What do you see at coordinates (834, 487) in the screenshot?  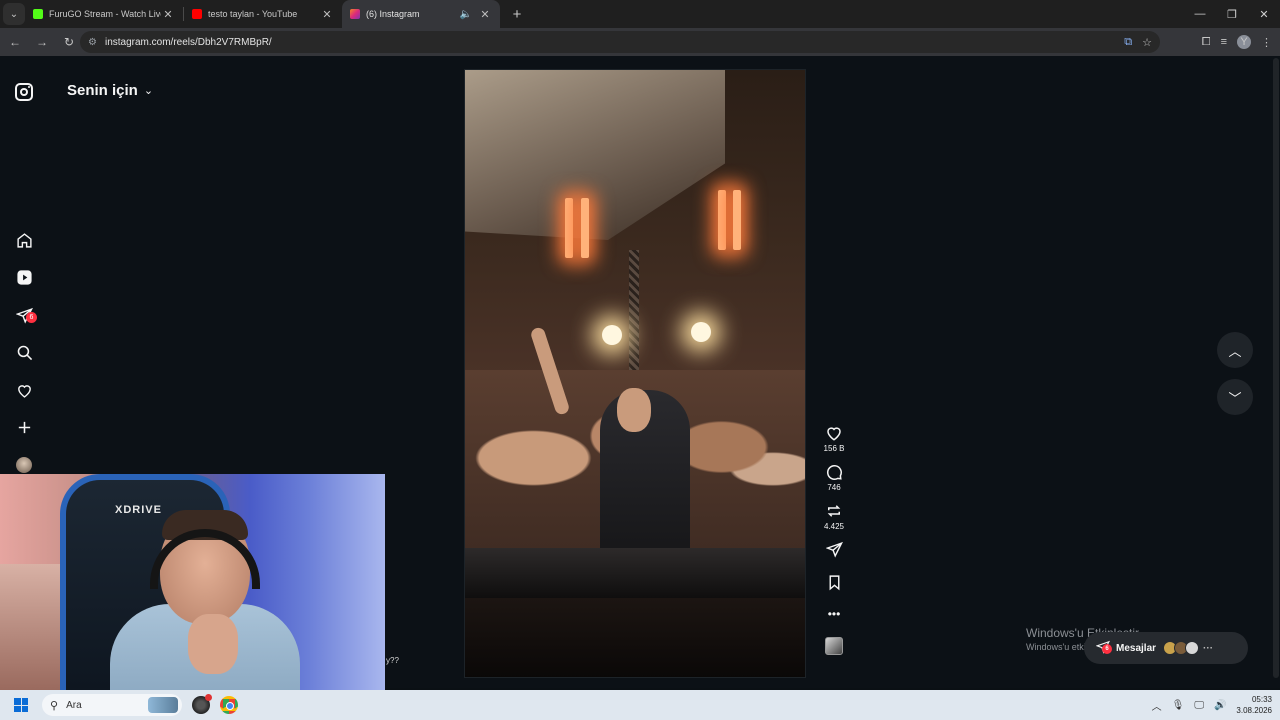 I see `comment-count: 746` at bounding box center [834, 487].